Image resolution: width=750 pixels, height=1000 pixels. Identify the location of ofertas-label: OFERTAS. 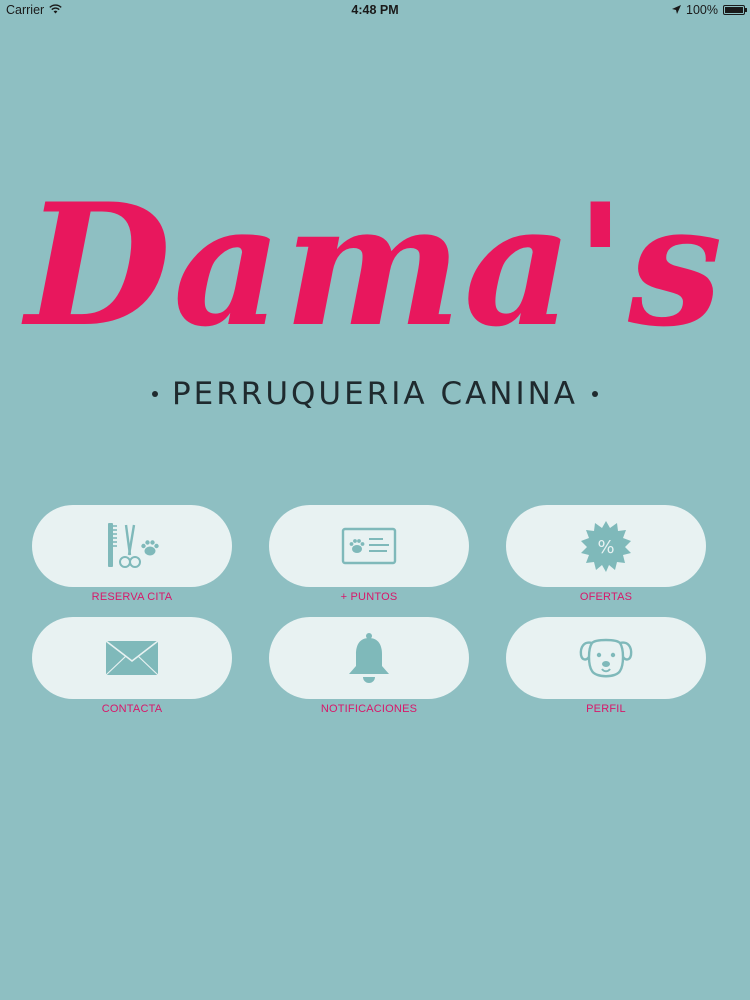
(606, 597).